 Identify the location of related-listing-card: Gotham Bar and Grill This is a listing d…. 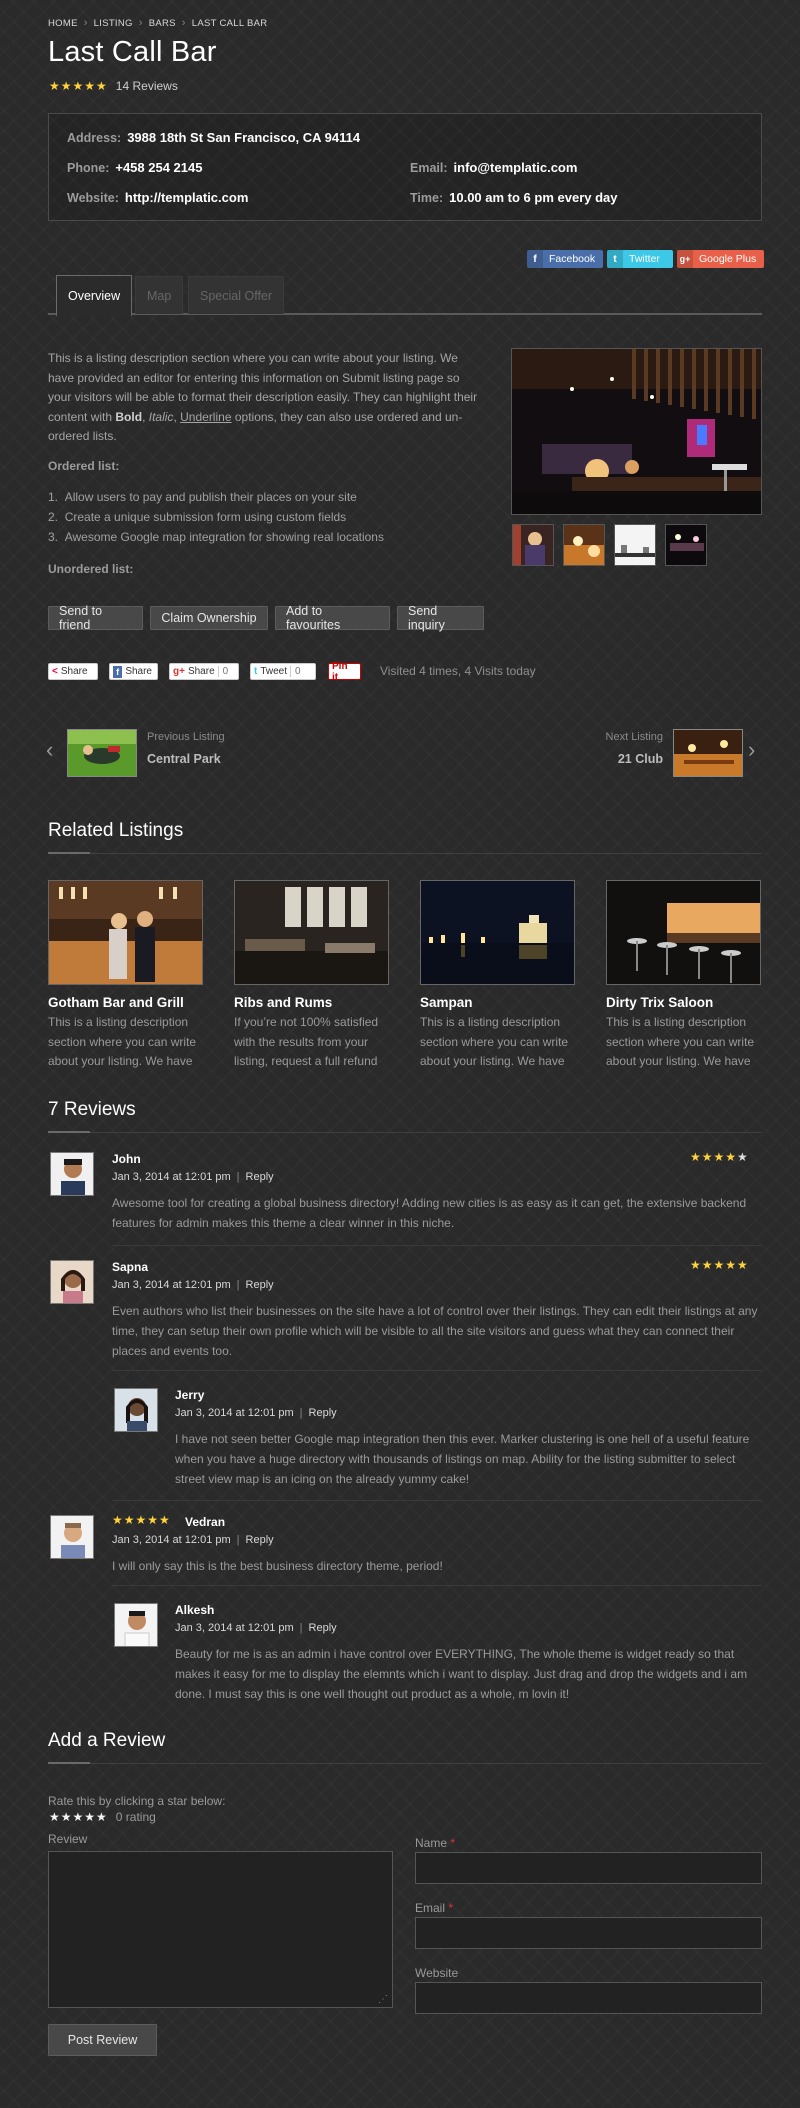
(125, 976).